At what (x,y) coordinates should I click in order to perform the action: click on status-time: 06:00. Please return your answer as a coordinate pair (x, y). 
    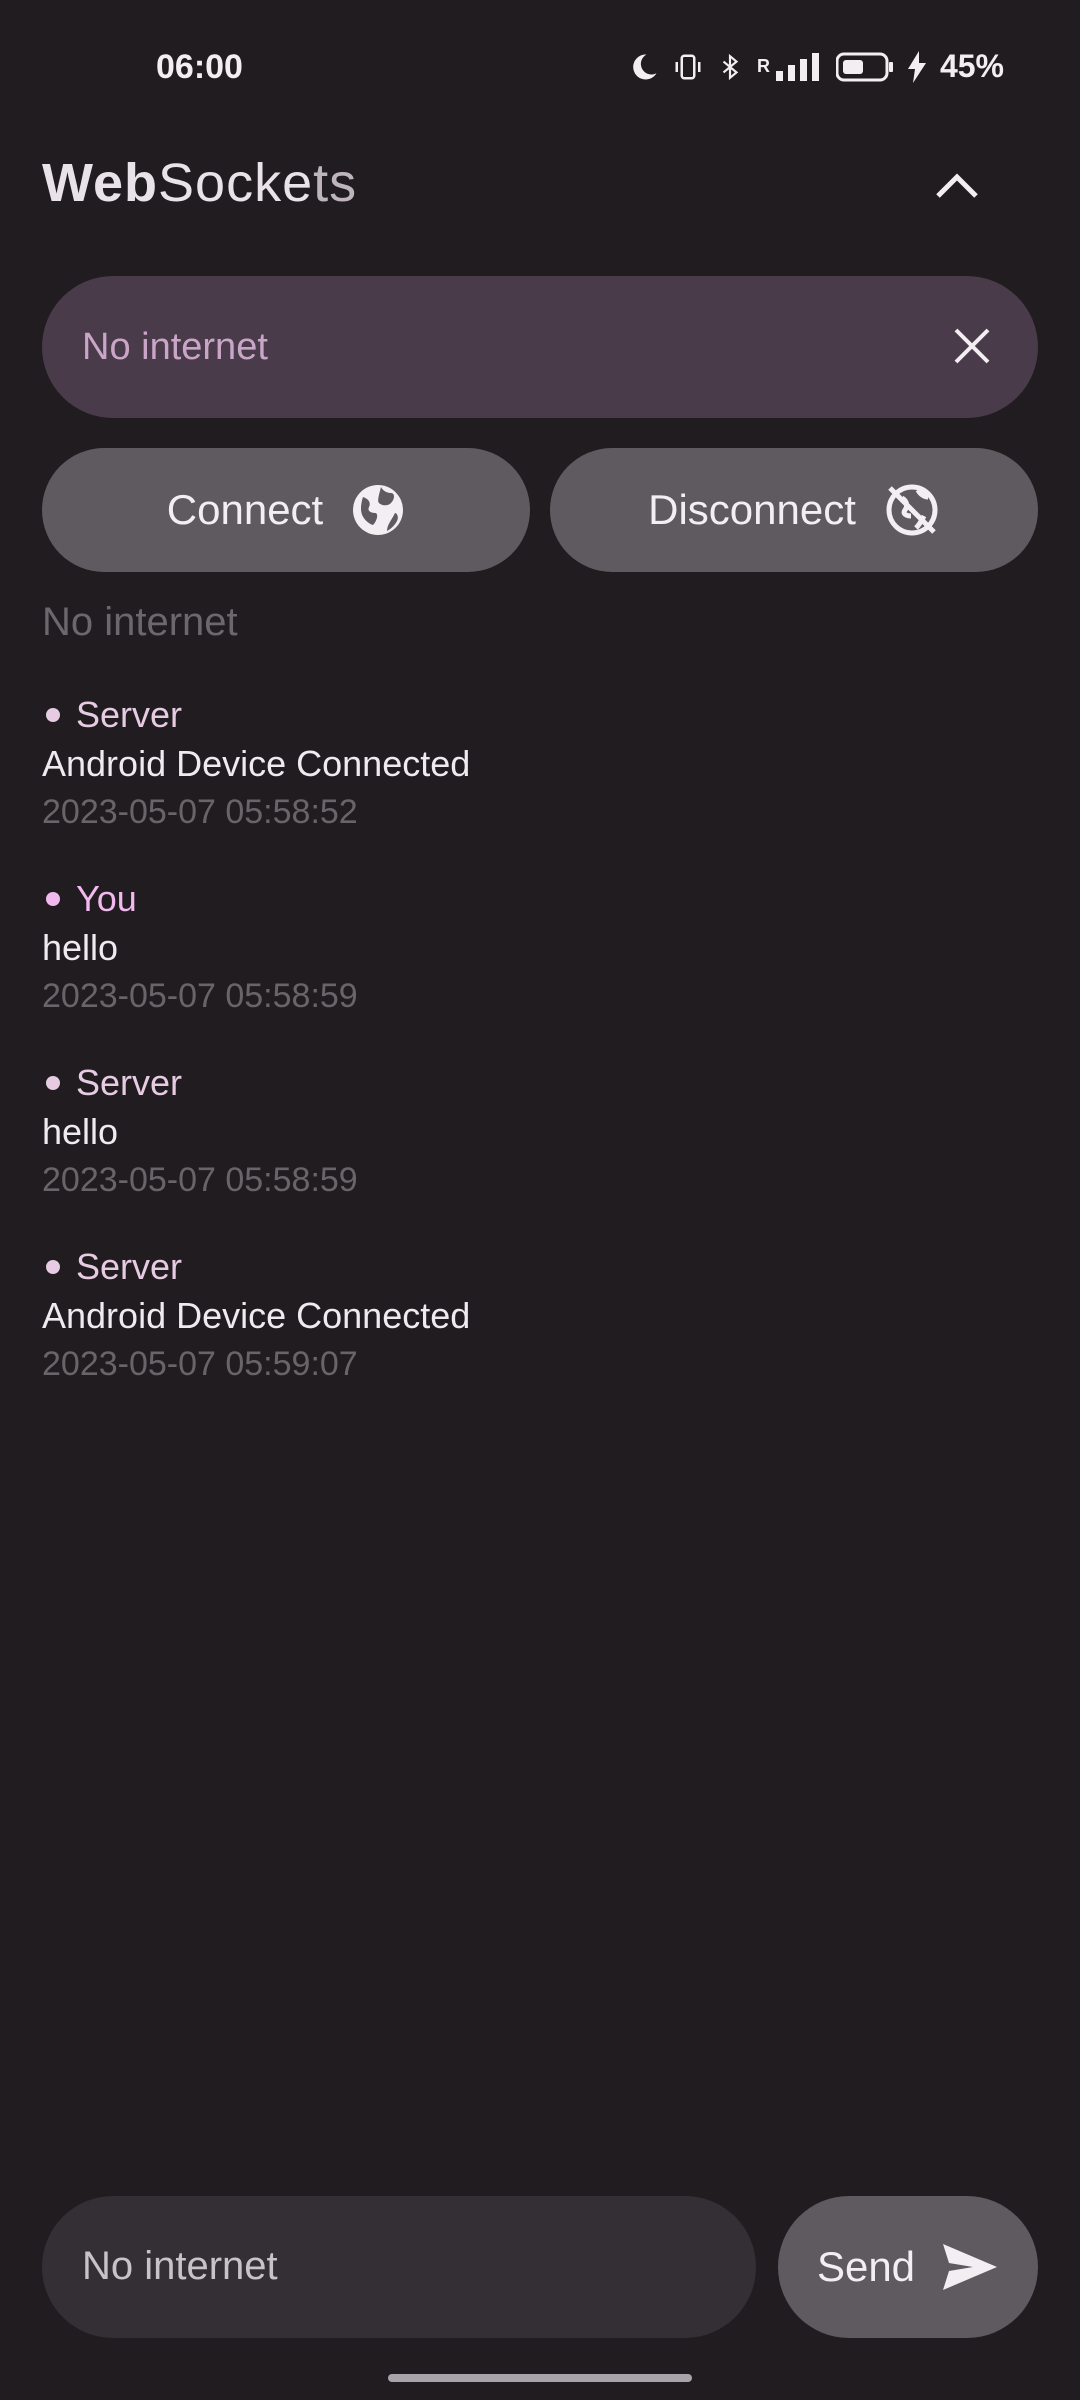
    Looking at the image, I should click on (199, 67).